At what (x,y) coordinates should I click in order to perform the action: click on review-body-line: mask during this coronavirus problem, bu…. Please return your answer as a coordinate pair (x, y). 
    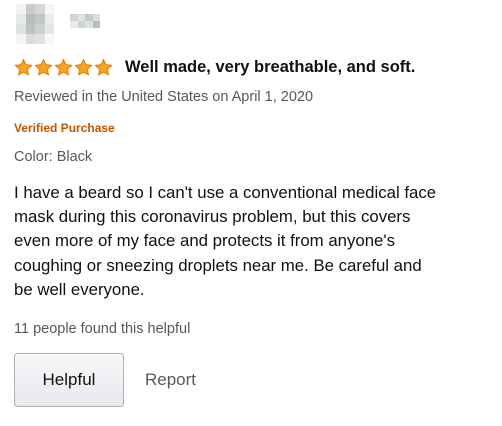
    Looking at the image, I should click on (212, 217).